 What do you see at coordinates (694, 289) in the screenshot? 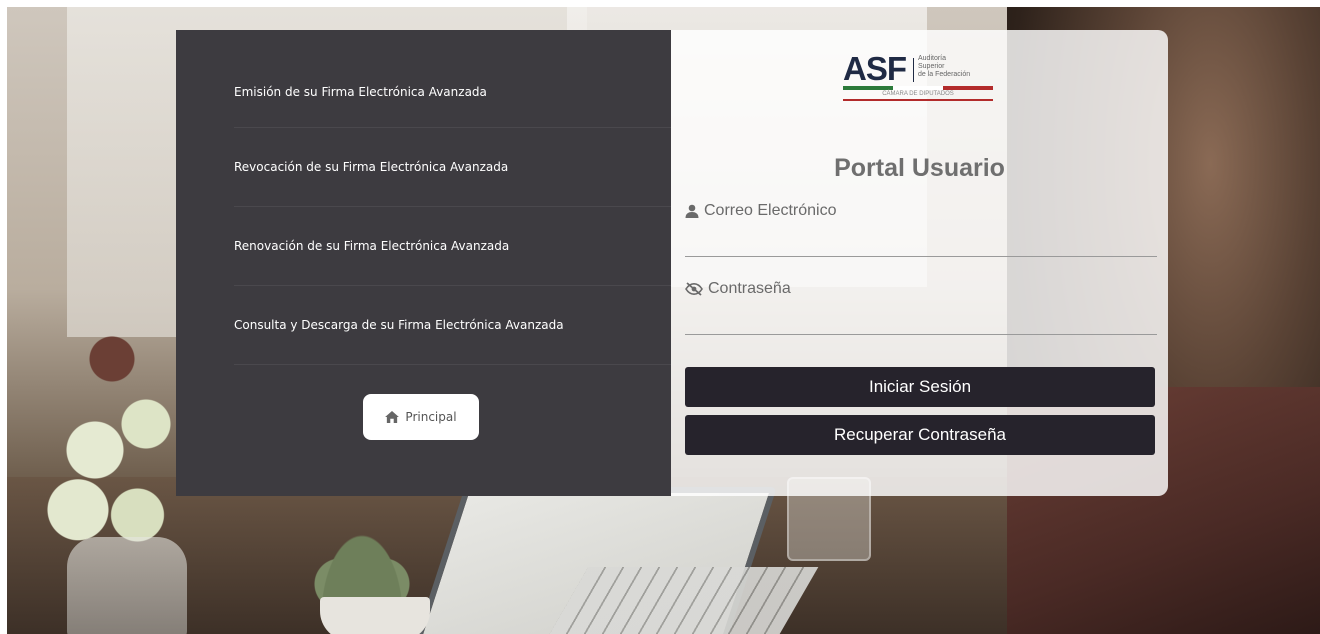
I see `eye-slash-icon` at bounding box center [694, 289].